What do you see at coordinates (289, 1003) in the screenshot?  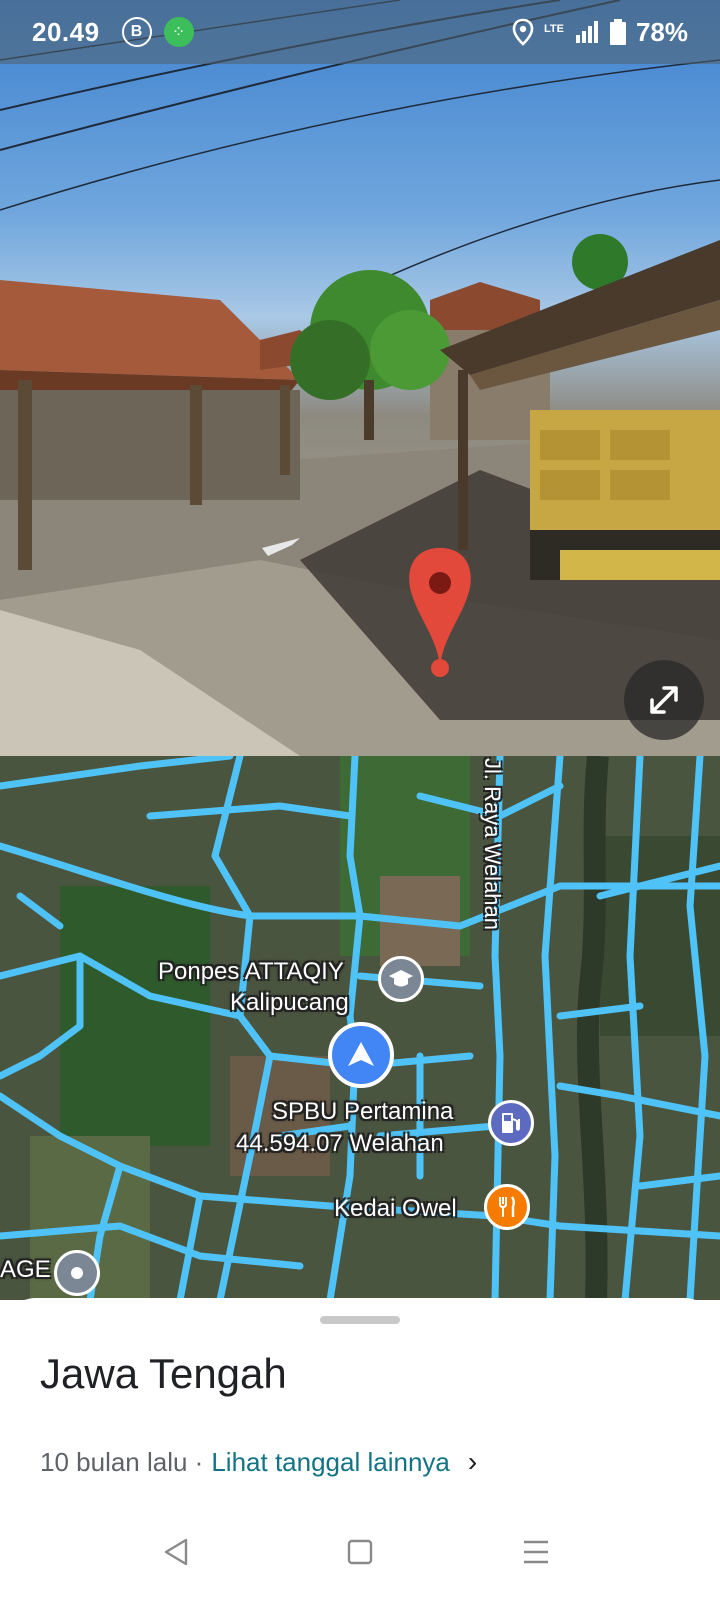 I see `poi-label-ponpes-place: Kalipucang` at bounding box center [289, 1003].